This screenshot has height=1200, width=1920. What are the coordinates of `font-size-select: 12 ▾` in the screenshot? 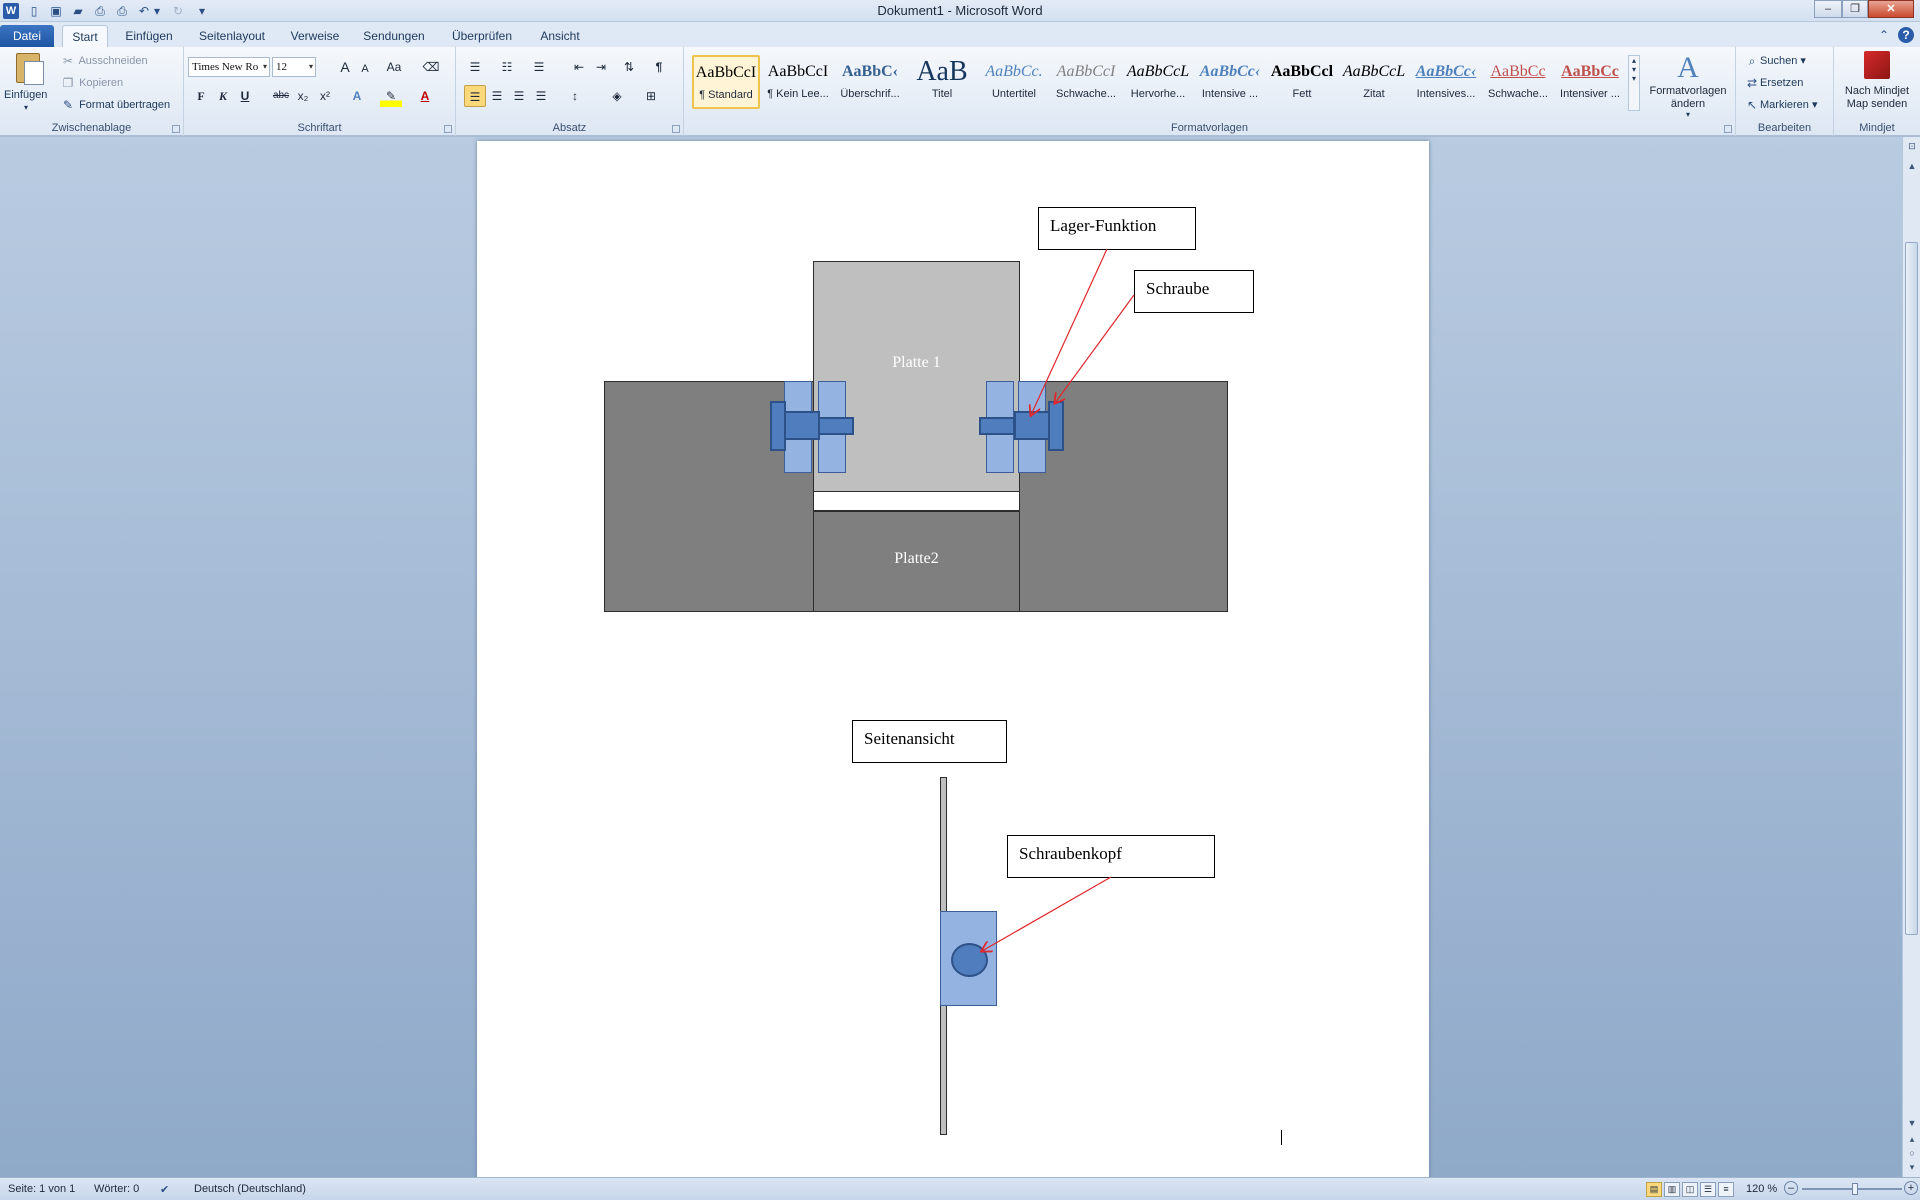 It's located at (294, 67).